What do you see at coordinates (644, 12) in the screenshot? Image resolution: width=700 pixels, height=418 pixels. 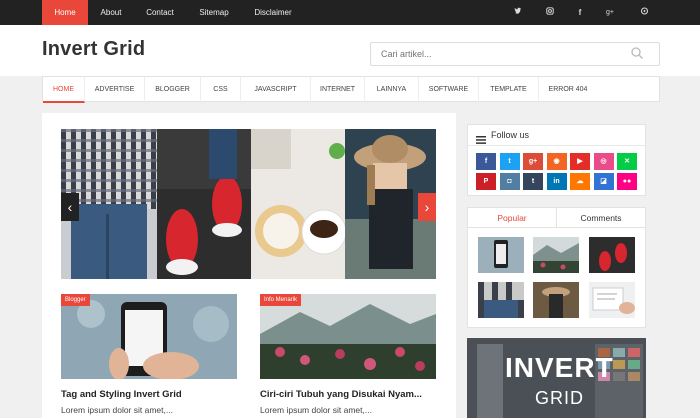 I see `flickr-icon` at bounding box center [644, 12].